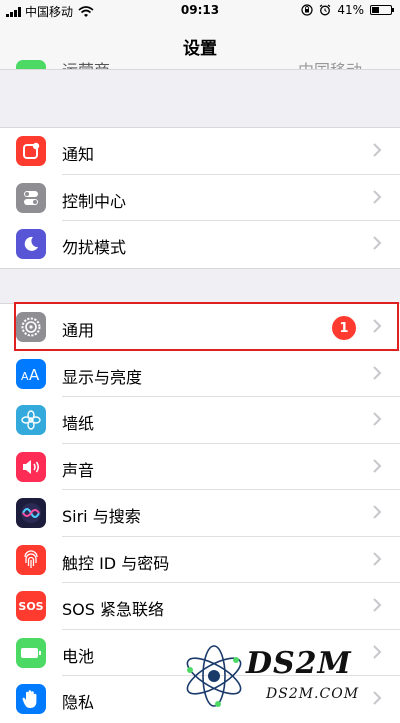 This screenshot has width=400, height=723. I want to click on settings-row-control-center: 控制中心, so click(200, 198).